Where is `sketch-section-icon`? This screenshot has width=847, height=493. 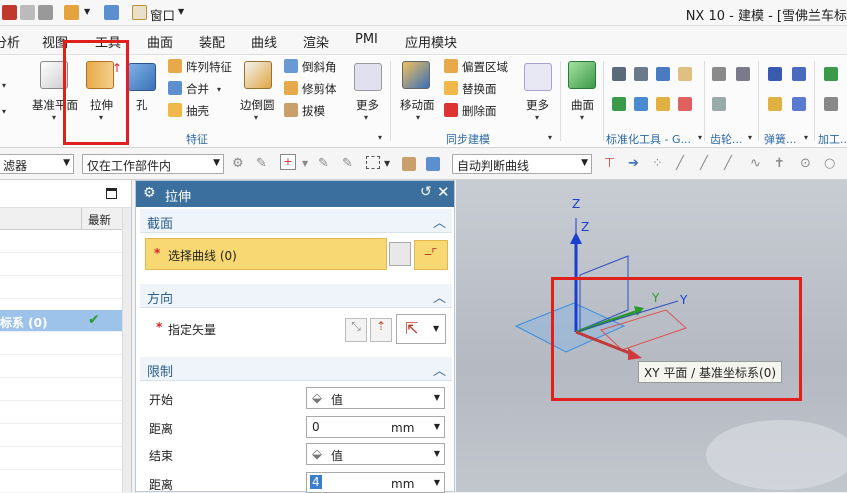
sketch-section-icon is located at coordinates (400, 254).